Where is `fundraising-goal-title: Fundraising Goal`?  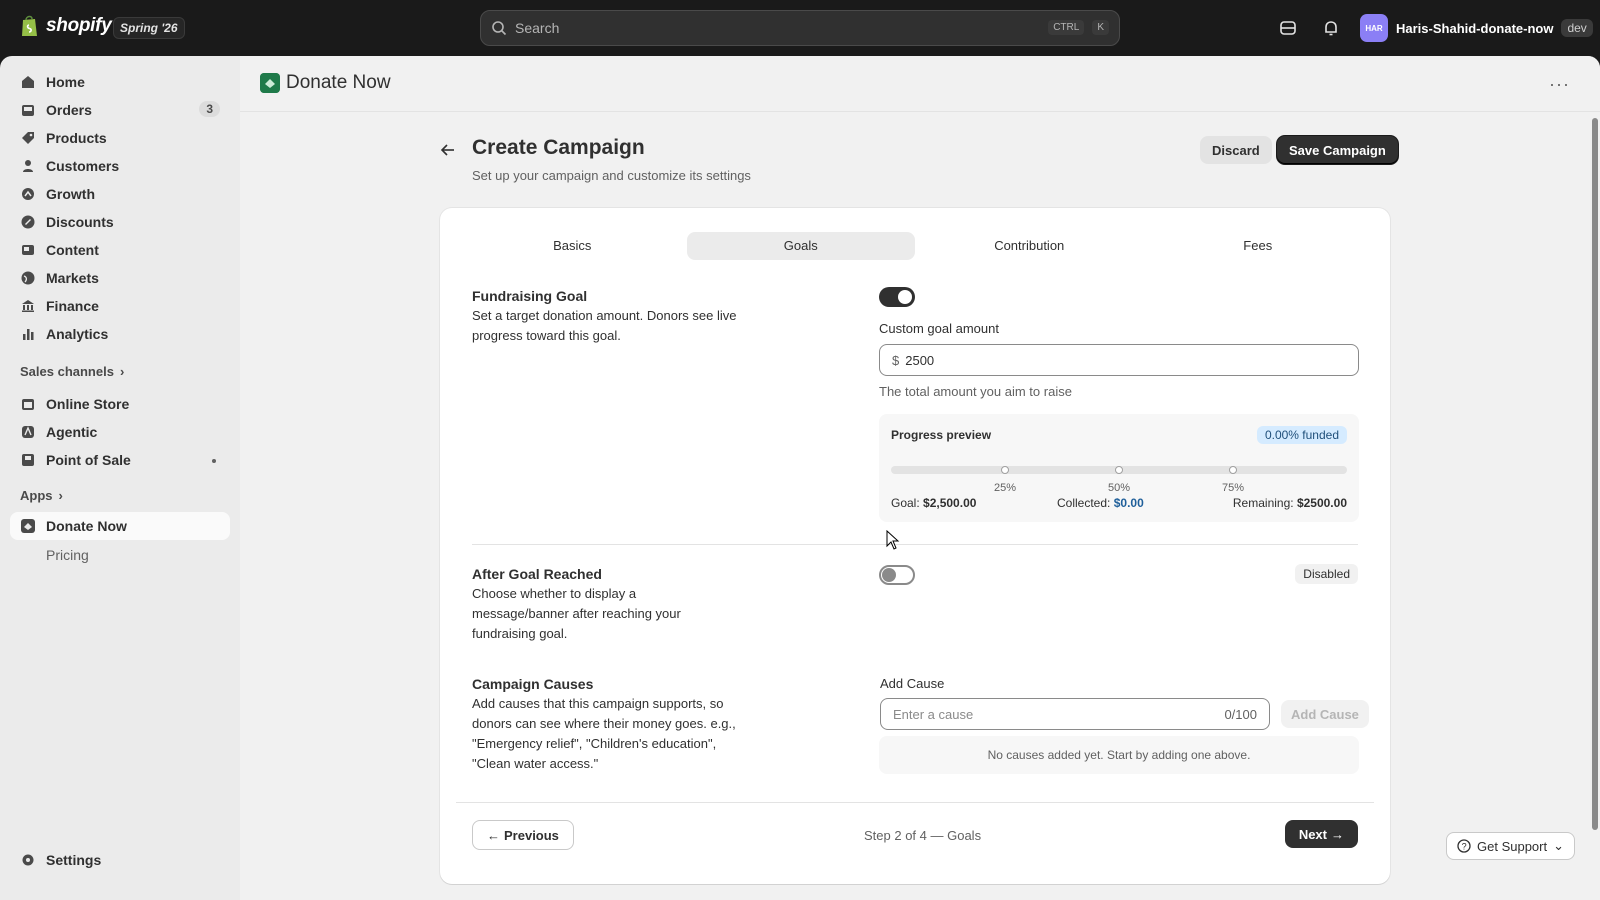 fundraising-goal-title: Fundraising Goal is located at coordinates (530, 296).